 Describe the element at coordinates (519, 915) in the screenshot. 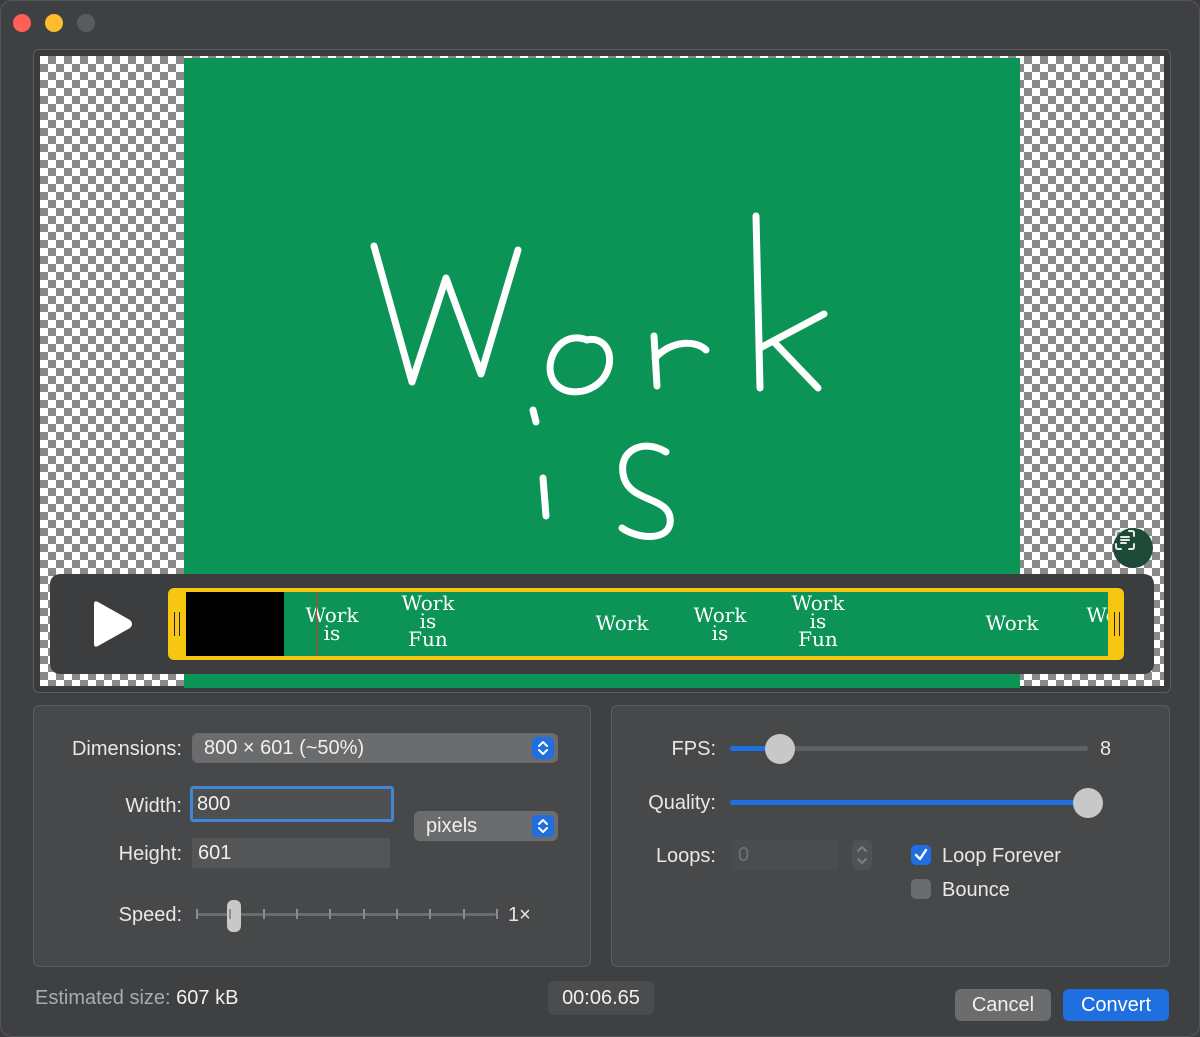

I see `speed-value: 1×` at that location.